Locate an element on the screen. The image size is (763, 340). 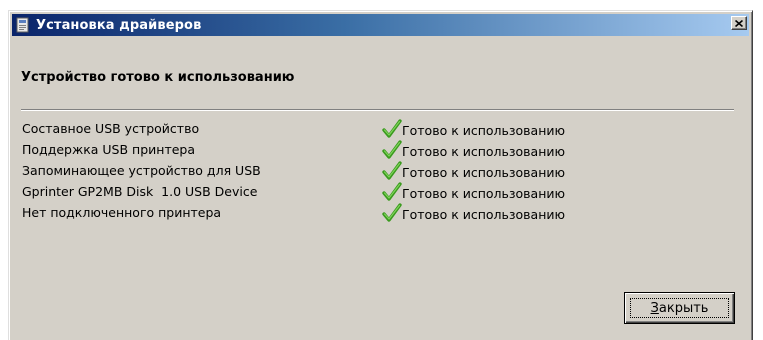
device-name: Нет подключенного принтера is located at coordinates (122, 212).